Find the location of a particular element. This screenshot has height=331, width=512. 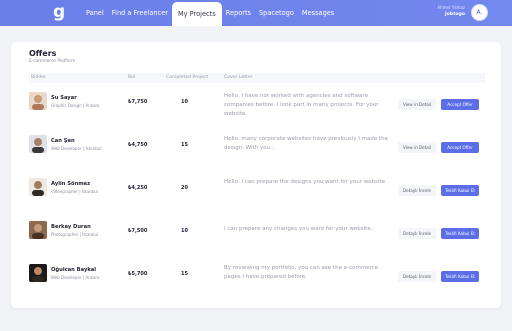

nav-reports: Reports is located at coordinates (238, 13).